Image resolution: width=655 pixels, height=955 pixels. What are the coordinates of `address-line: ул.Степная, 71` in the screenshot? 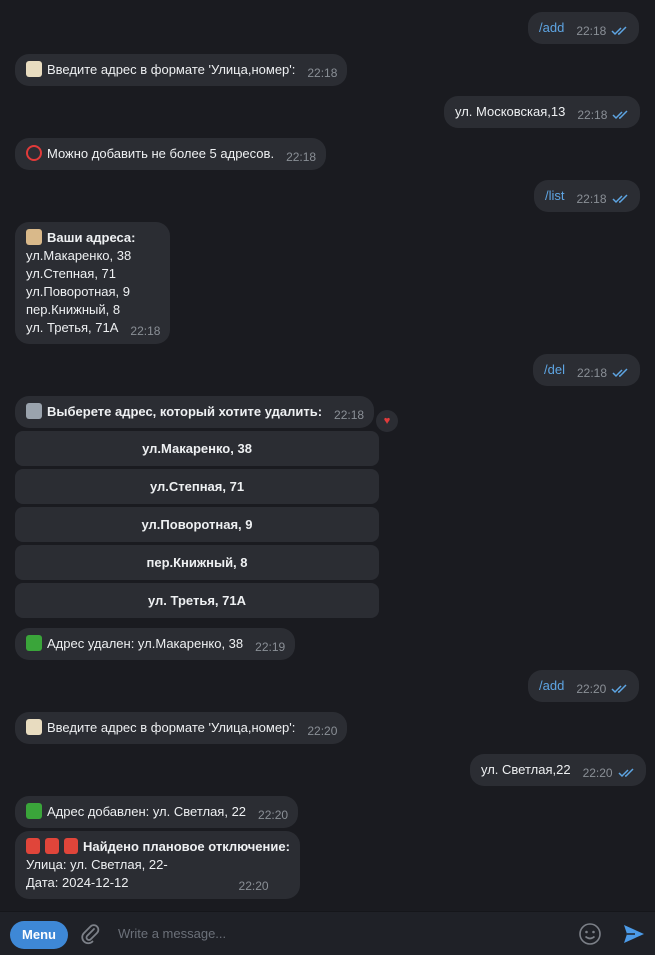 It's located at (71, 273).